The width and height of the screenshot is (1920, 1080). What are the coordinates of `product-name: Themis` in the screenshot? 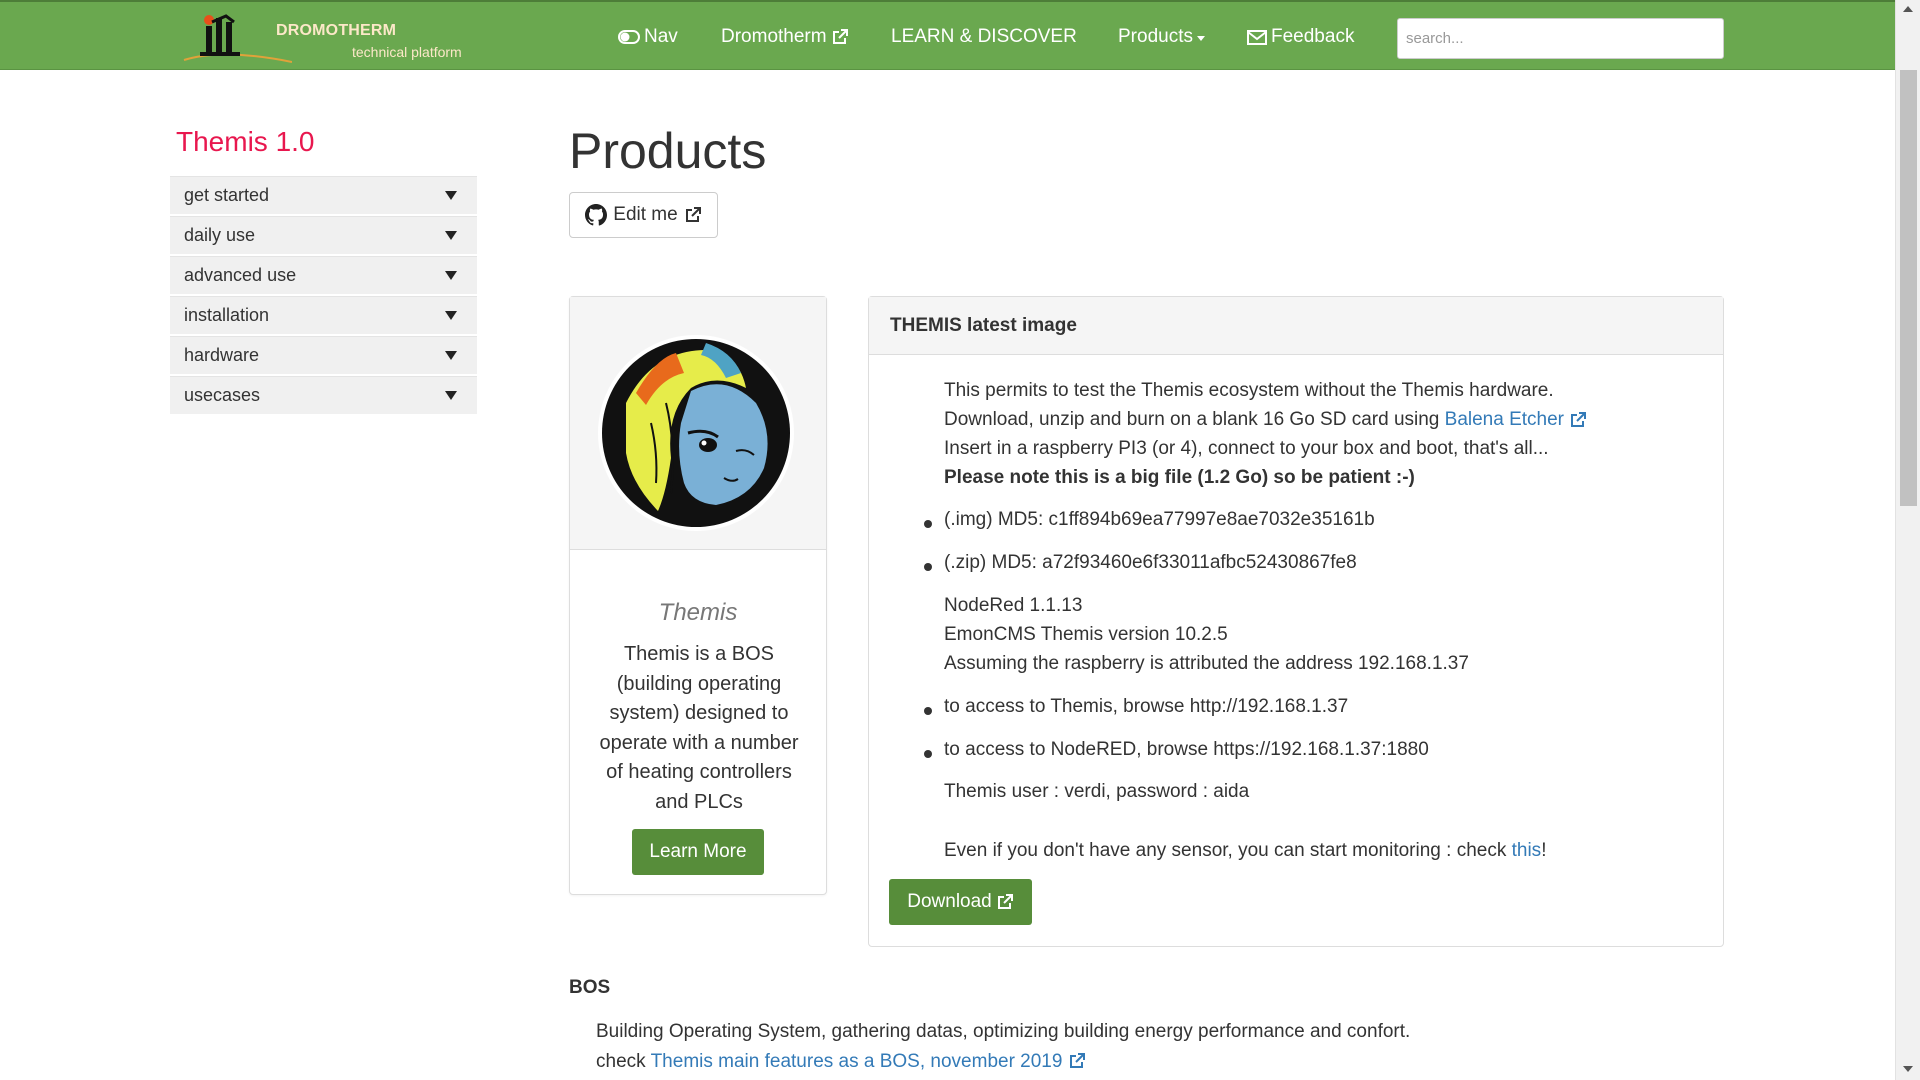 It's located at (698, 612).